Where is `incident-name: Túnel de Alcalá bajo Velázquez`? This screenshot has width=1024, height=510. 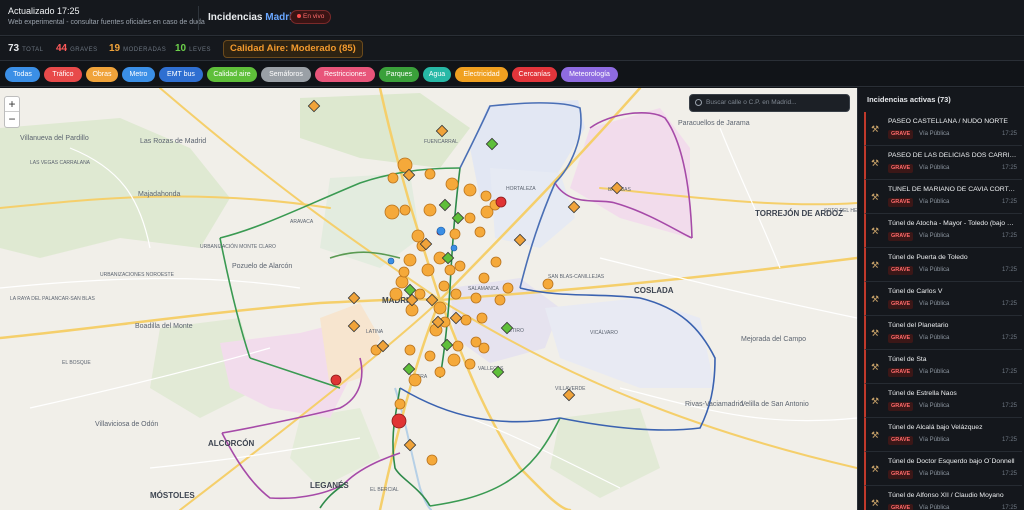
incident-name: Túnel de Alcalá bajo Velázquez is located at coordinates (935, 427).